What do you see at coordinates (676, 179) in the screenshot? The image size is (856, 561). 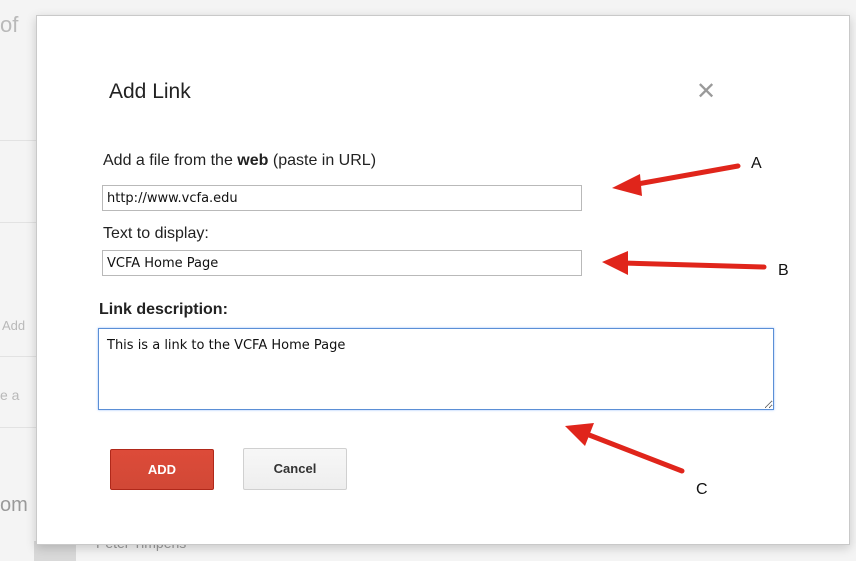 I see `arrow-a` at bounding box center [676, 179].